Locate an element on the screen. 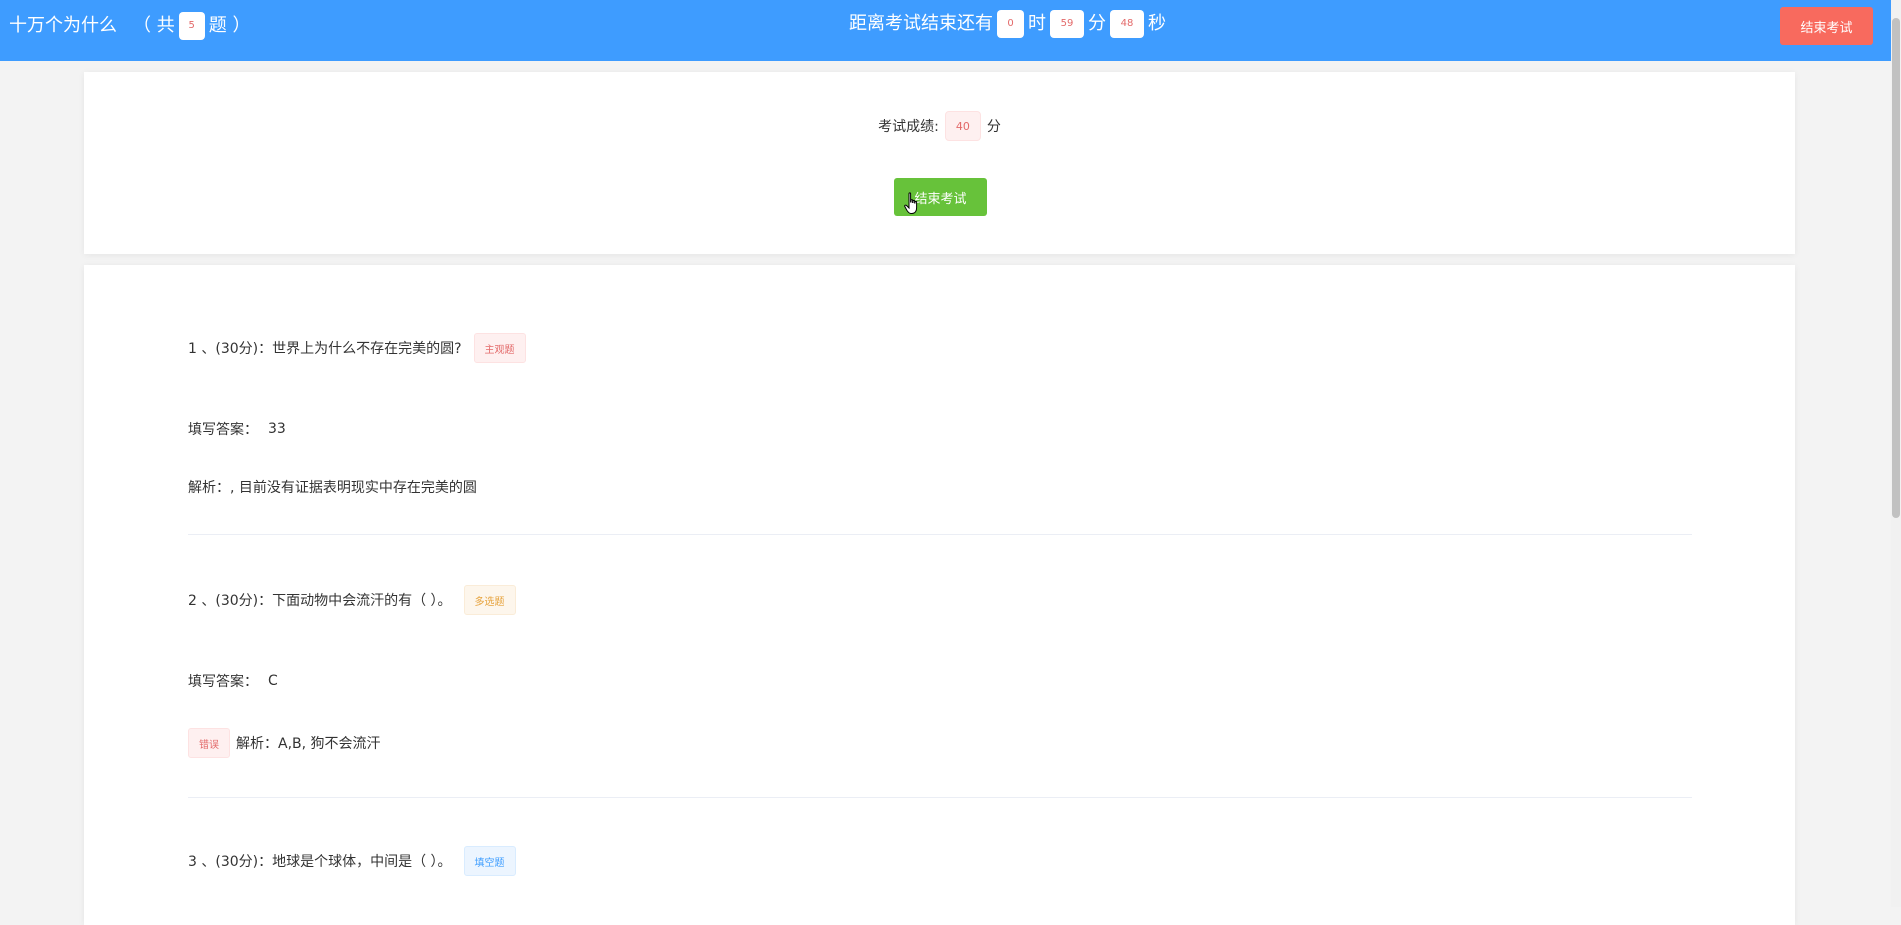 The height and width of the screenshot is (925, 1901). question-2-answer-label: 填写答案： is located at coordinates (223, 682).